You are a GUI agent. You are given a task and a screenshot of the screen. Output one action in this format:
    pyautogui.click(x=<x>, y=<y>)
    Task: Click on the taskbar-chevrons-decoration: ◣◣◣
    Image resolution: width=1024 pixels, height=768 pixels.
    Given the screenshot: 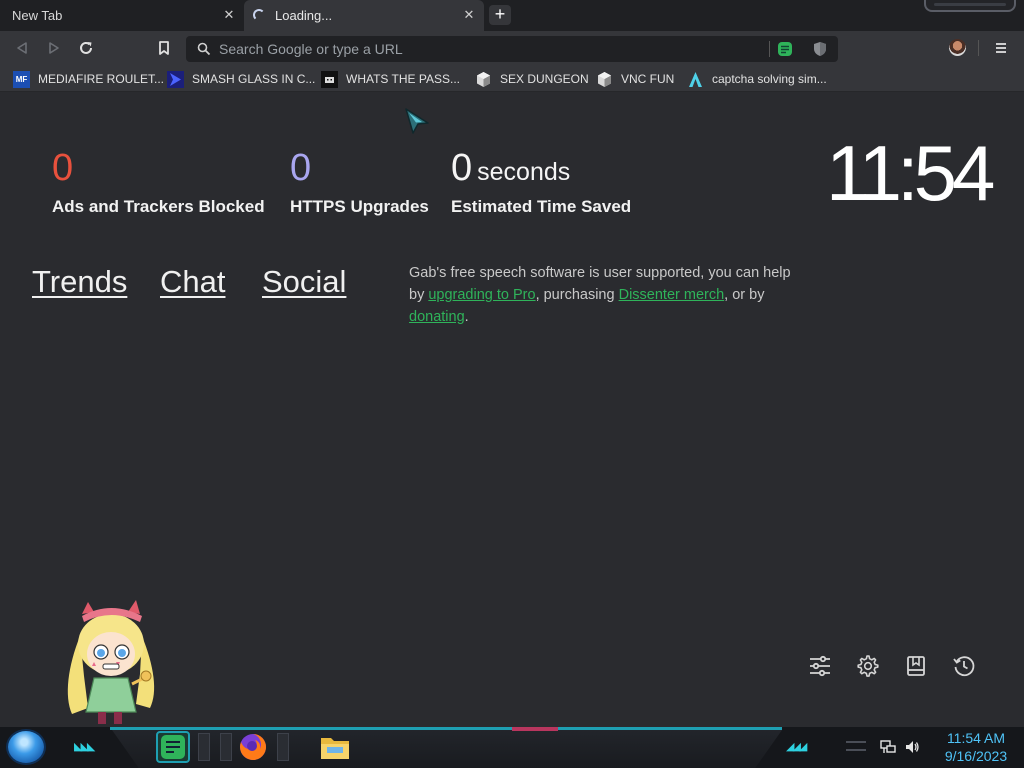 What is the action you would take?
    pyautogui.click(x=84, y=747)
    